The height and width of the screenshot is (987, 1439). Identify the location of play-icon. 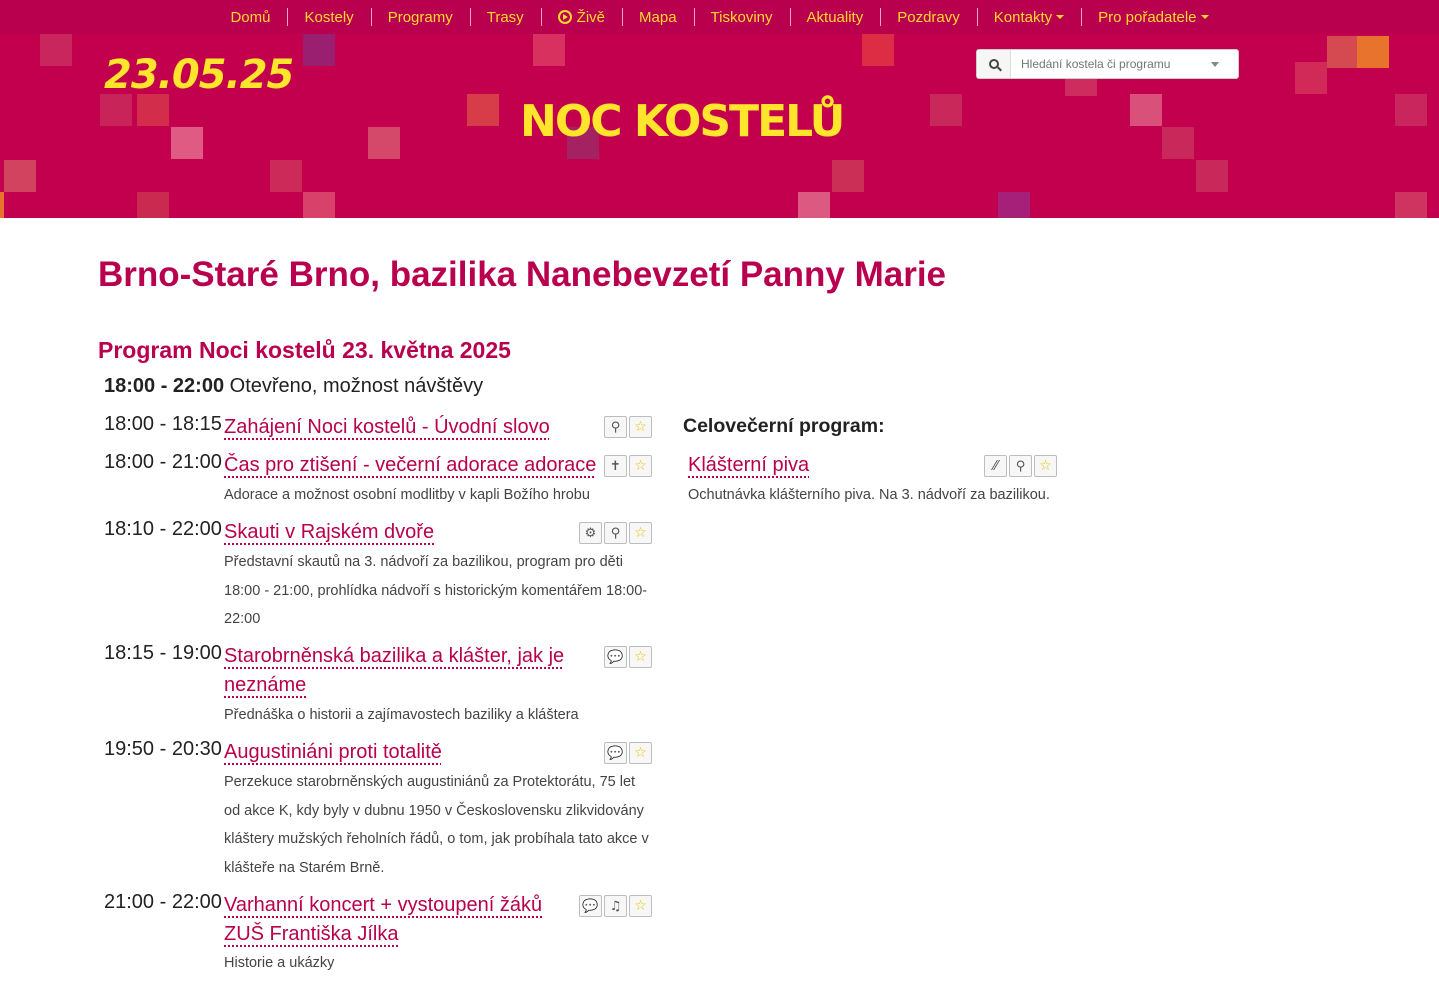
(564, 17).